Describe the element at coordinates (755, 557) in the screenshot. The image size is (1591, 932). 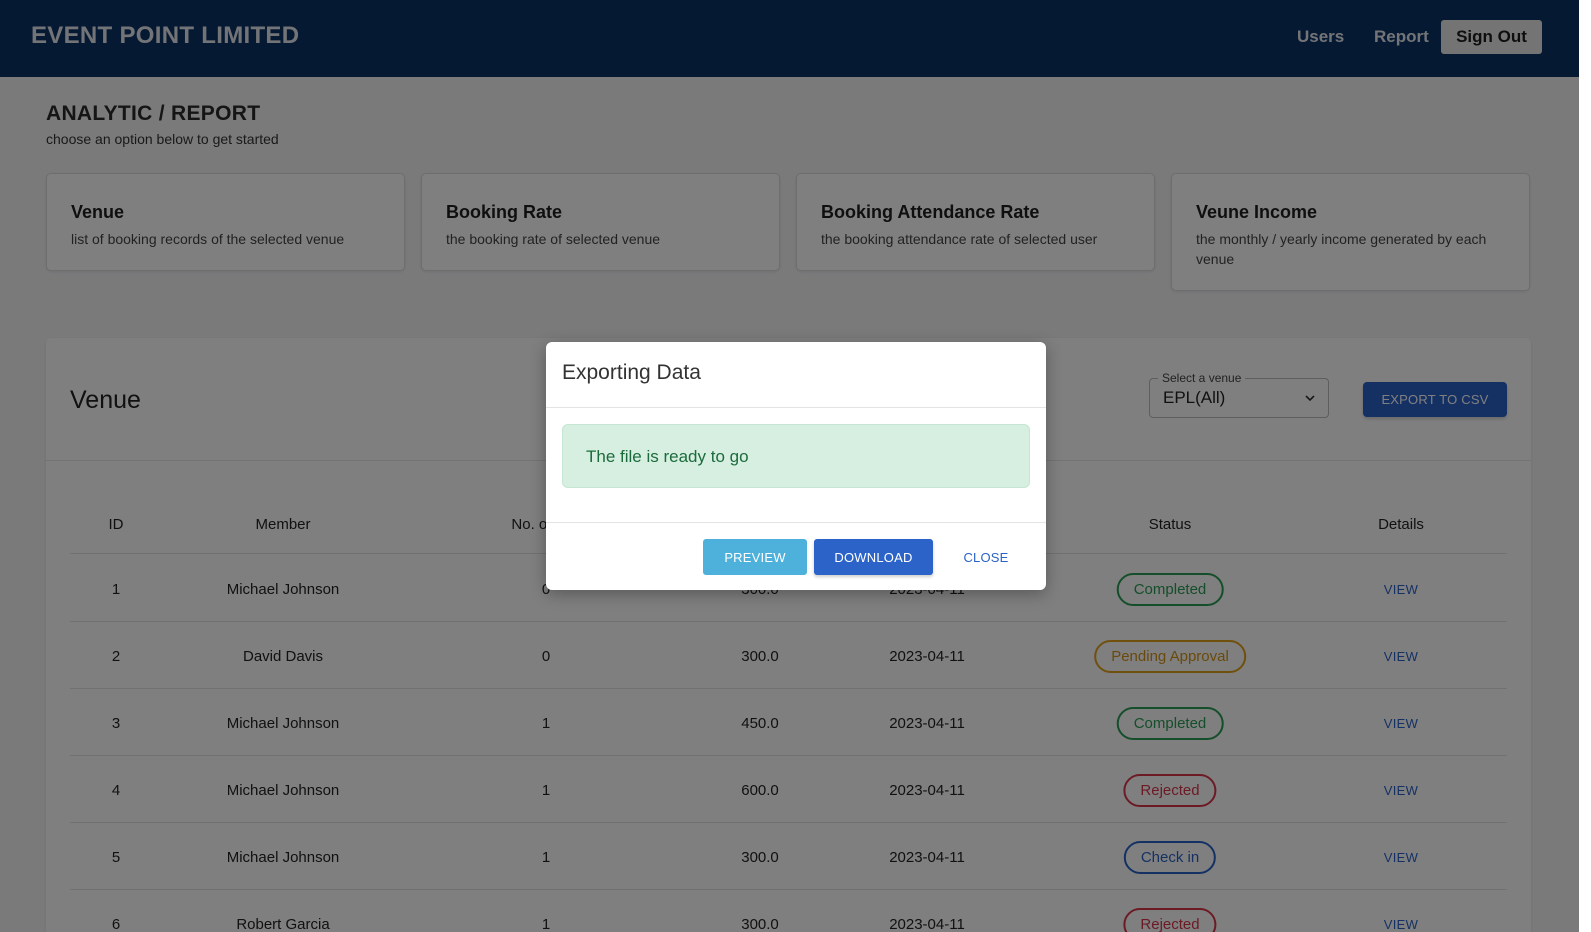
I see `preview-button: PREVIEW` at that location.